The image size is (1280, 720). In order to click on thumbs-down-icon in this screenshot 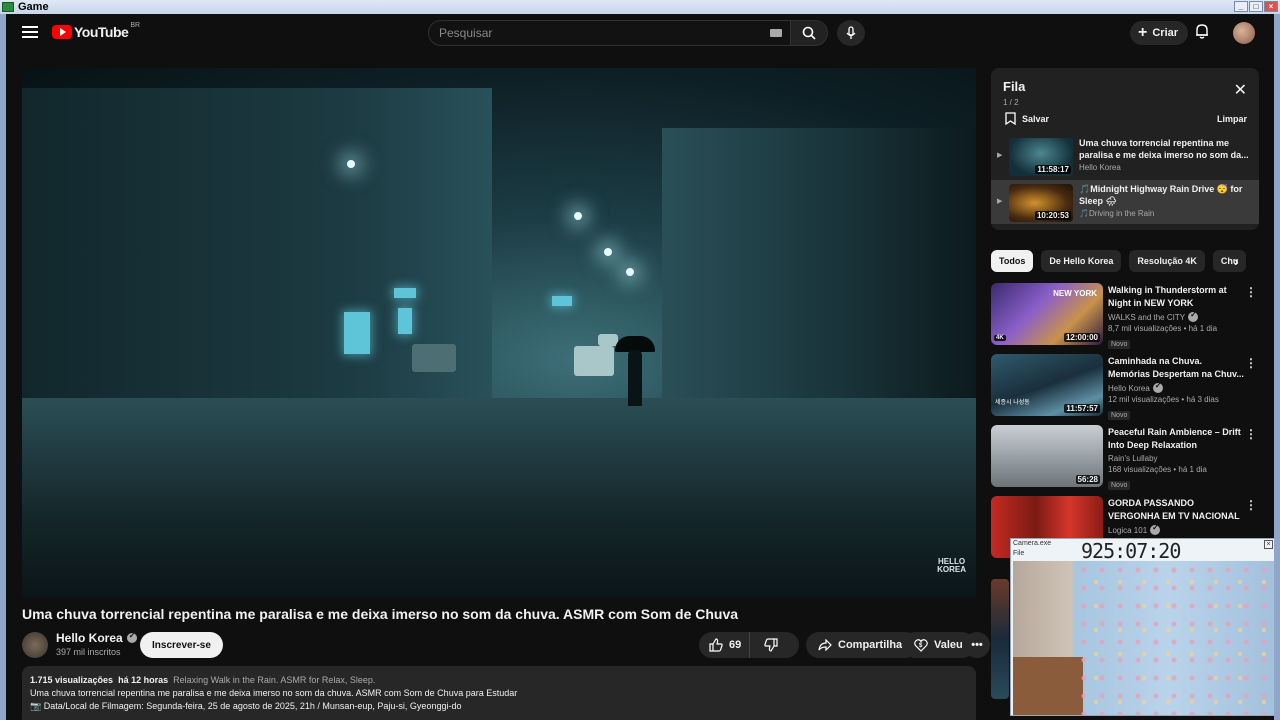, I will do `click(771, 645)`.